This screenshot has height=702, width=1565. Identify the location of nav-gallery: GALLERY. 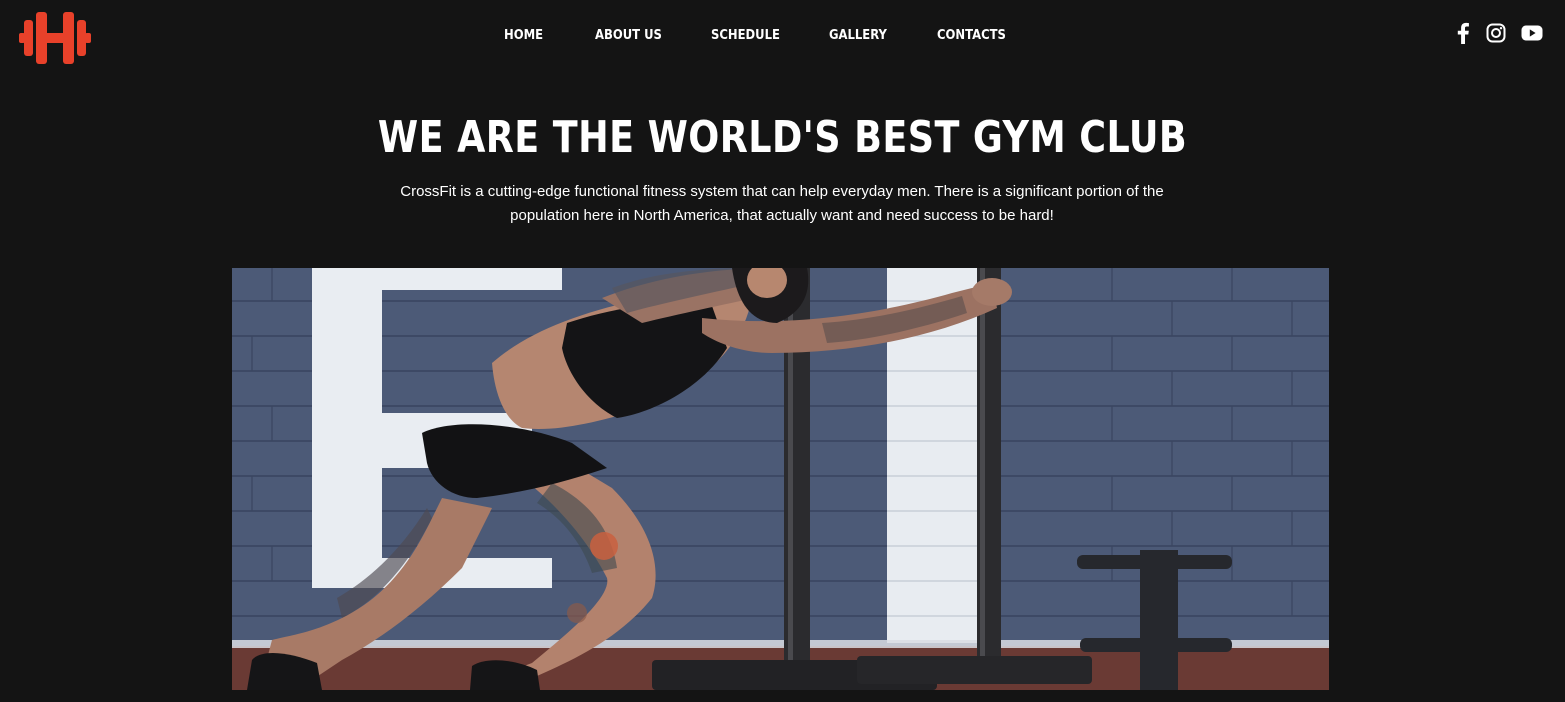
(858, 35).